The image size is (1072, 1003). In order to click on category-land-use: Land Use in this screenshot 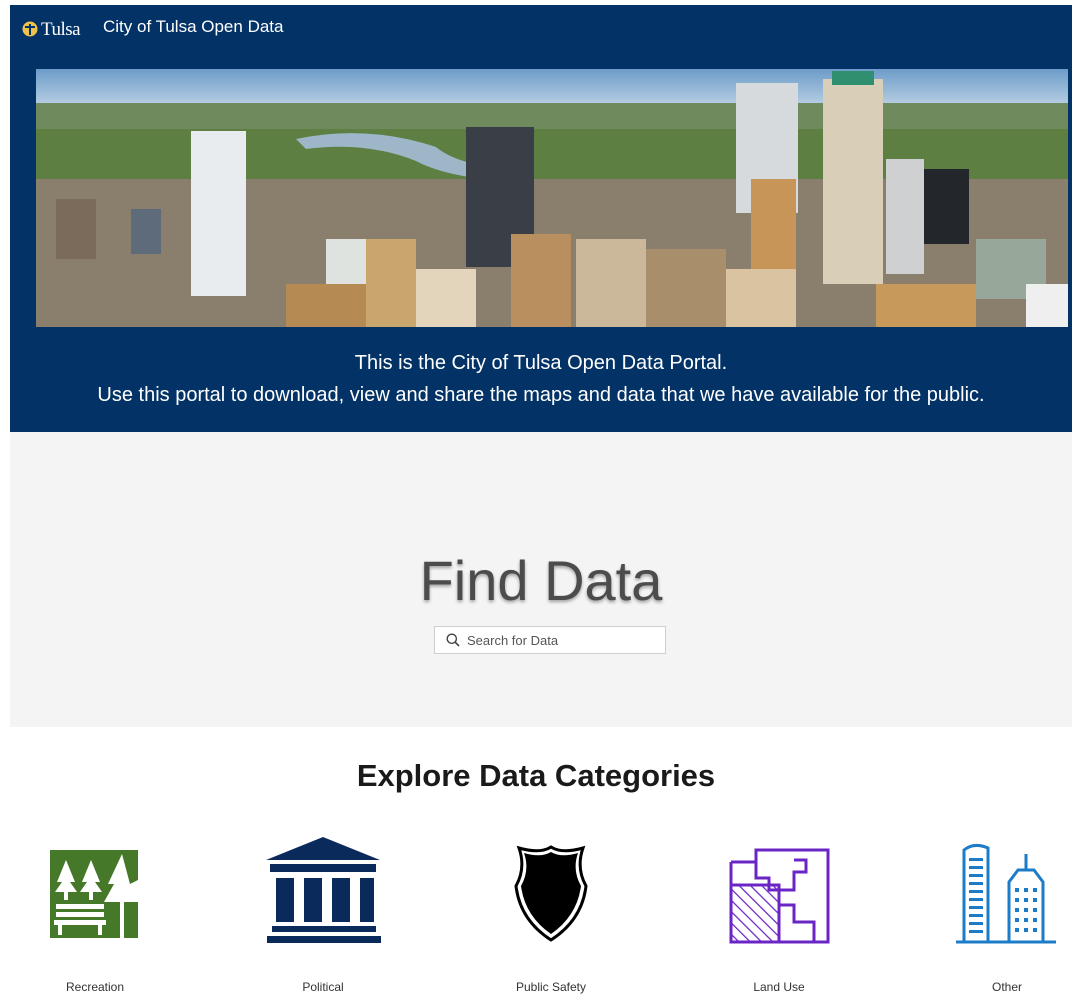, I will do `click(779, 915)`.